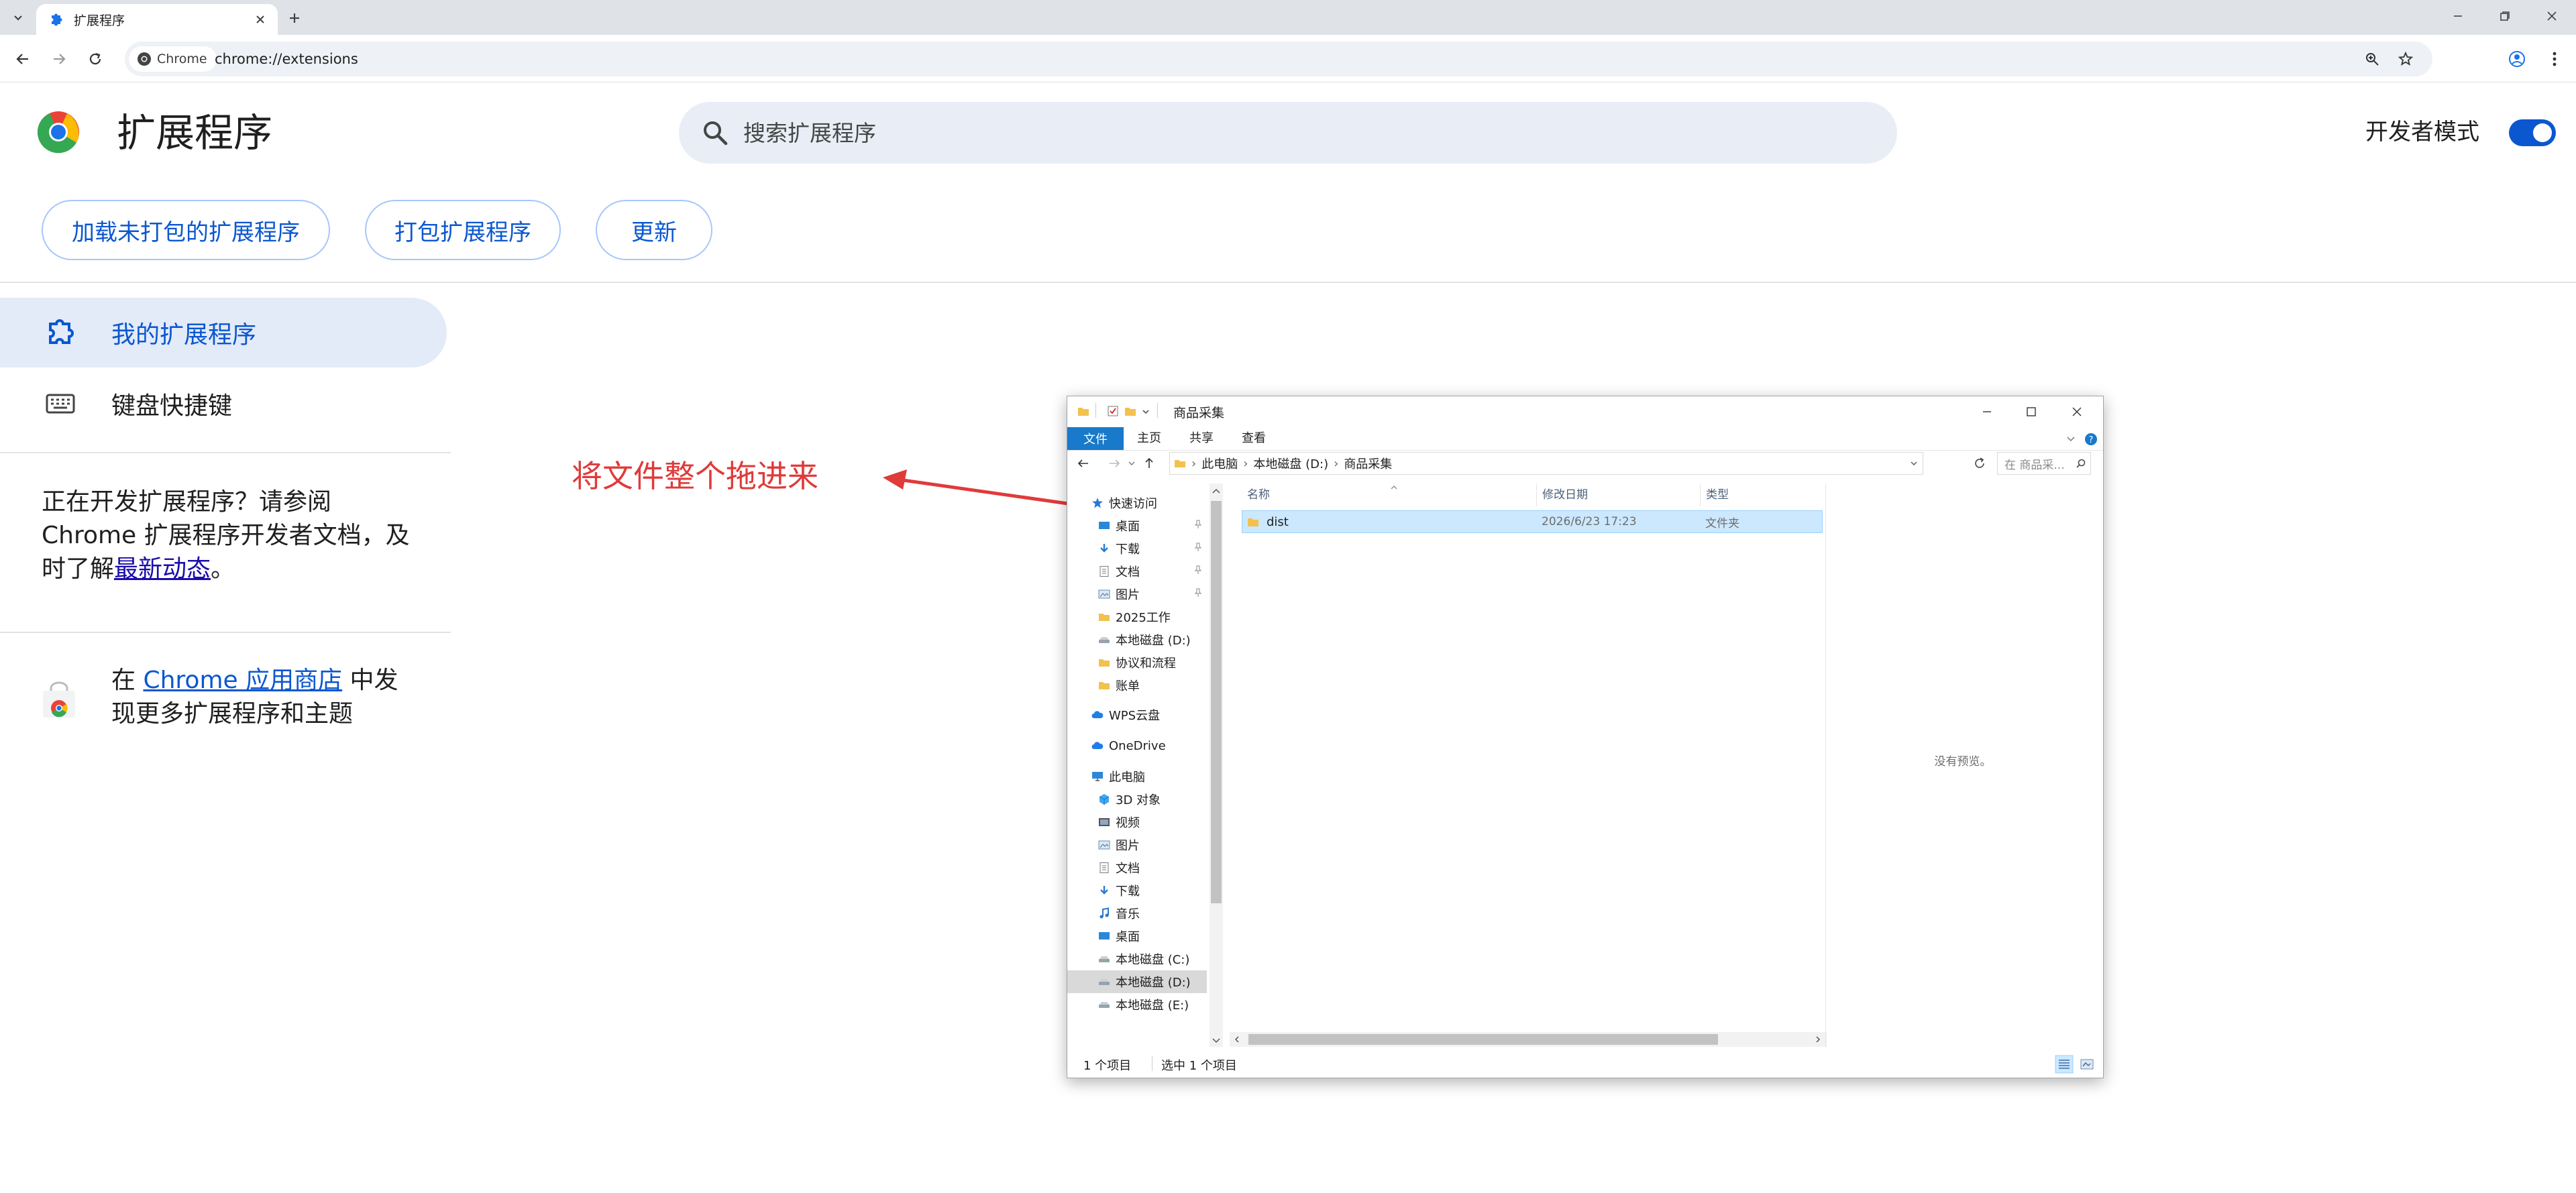 The height and width of the screenshot is (1193, 2576). I want to click on ribbon-tab-share: 共享, so click(1201, 438).